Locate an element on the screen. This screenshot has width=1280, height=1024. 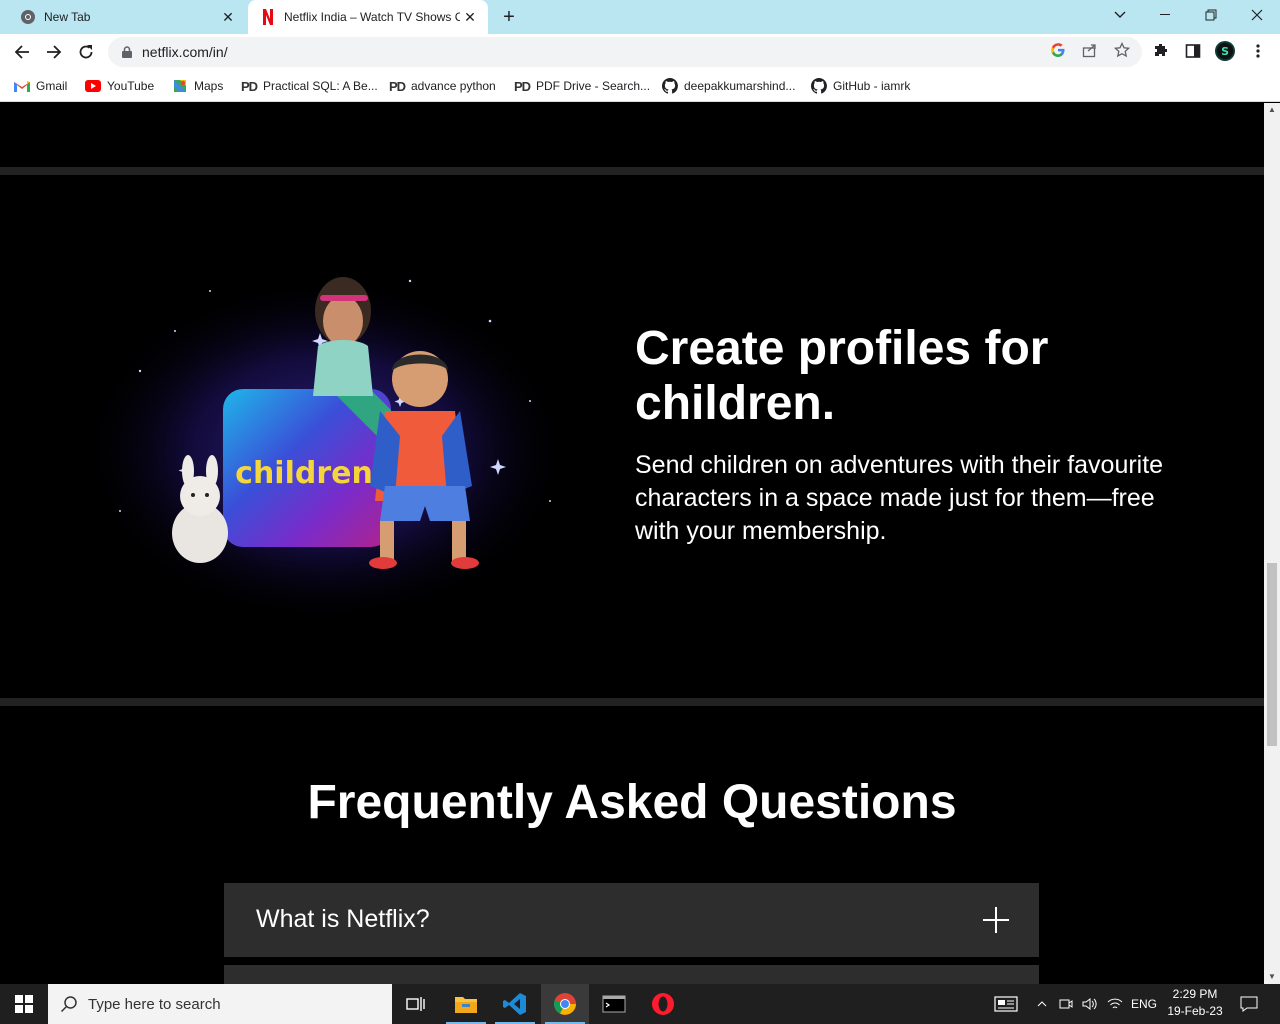
chrome-menu-icon is located at coordinates (1258, 51).